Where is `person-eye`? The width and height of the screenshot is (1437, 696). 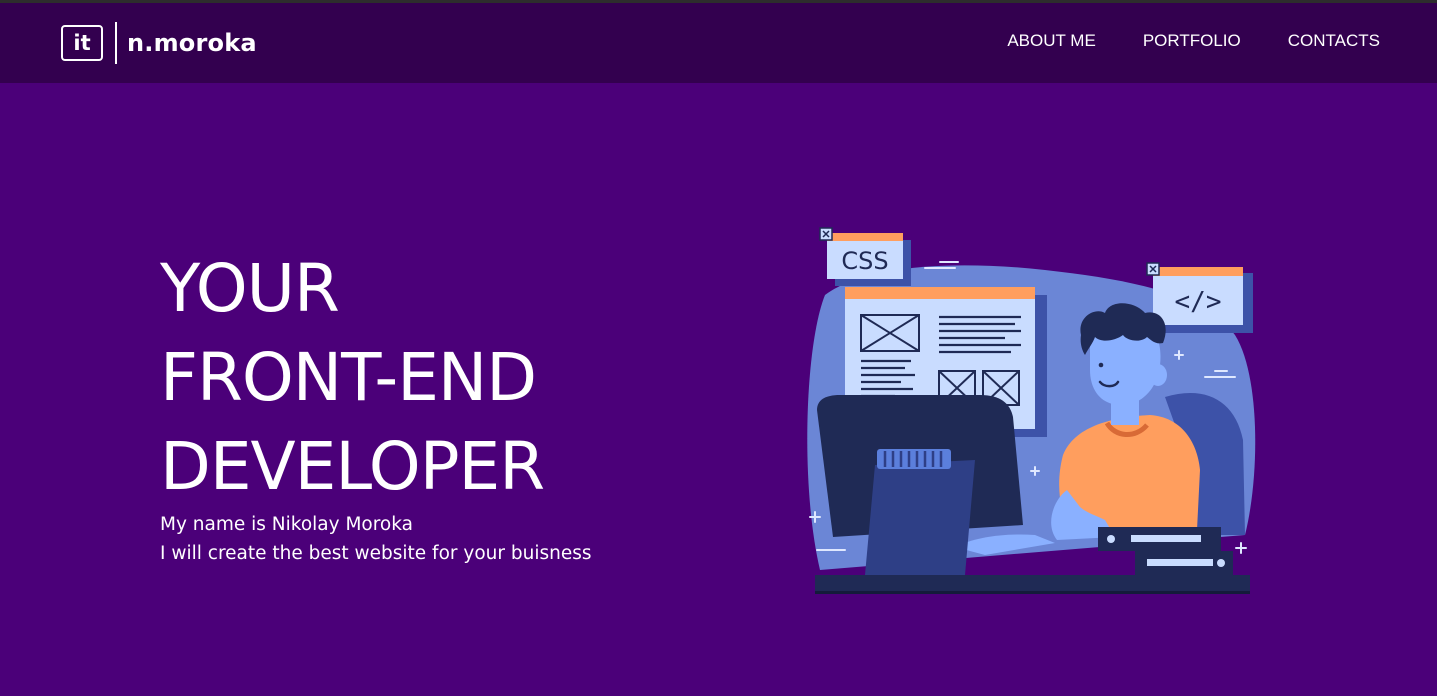
person-eye is located at coordinates (1101, 365).